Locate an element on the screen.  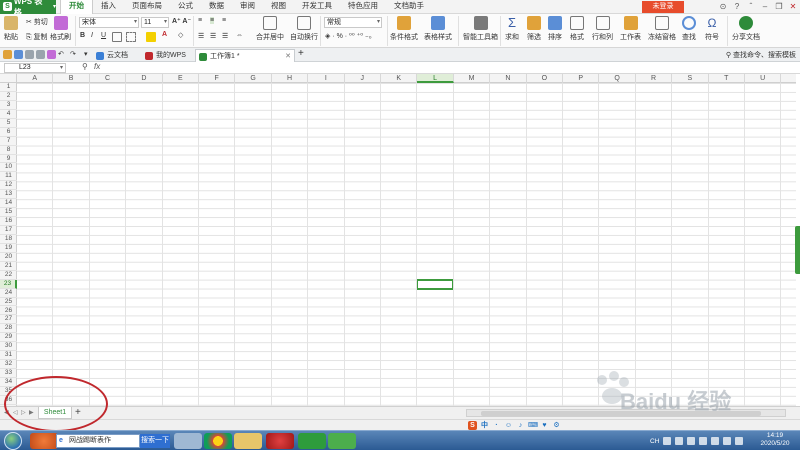
border-style-icon is located at coordinates (131, 37).